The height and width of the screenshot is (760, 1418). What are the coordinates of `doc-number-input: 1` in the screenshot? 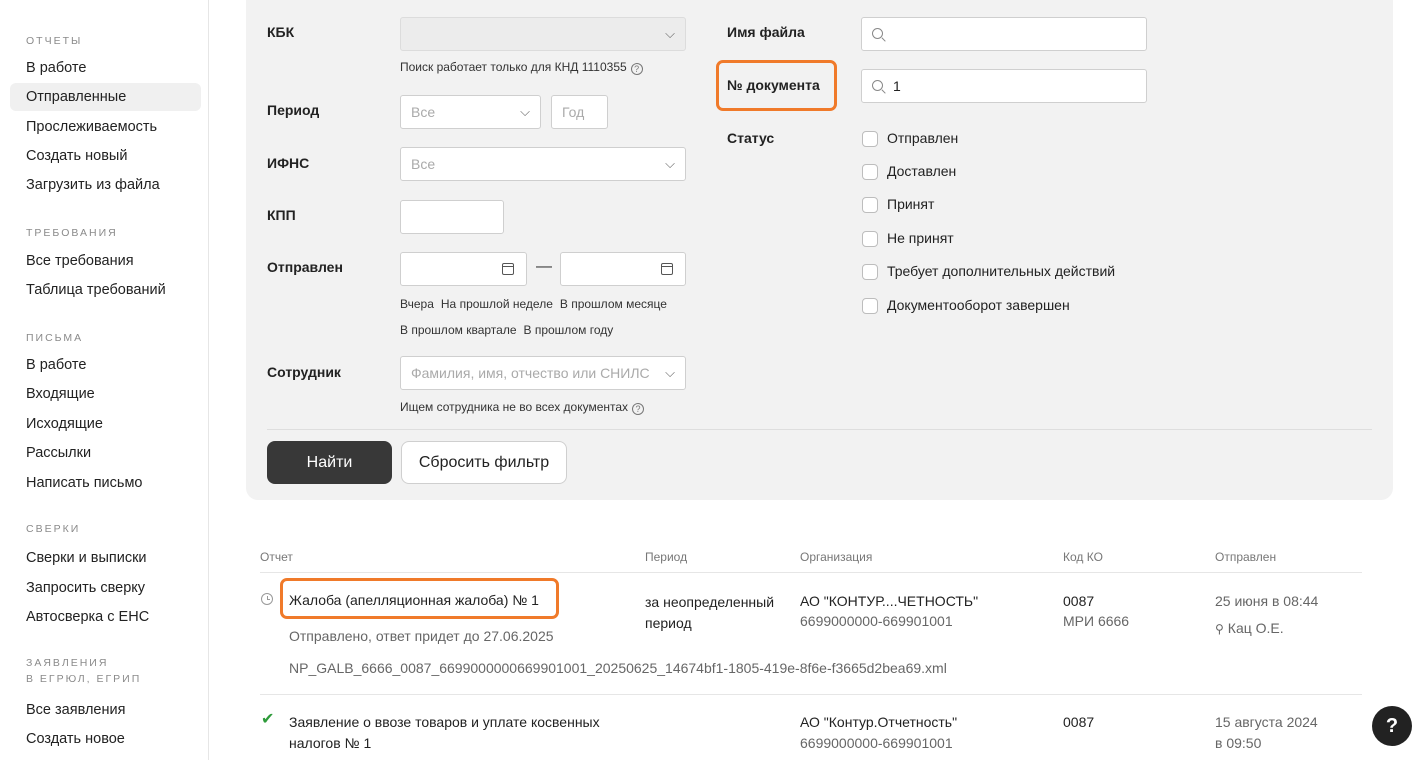 It's located at (1004, 86).